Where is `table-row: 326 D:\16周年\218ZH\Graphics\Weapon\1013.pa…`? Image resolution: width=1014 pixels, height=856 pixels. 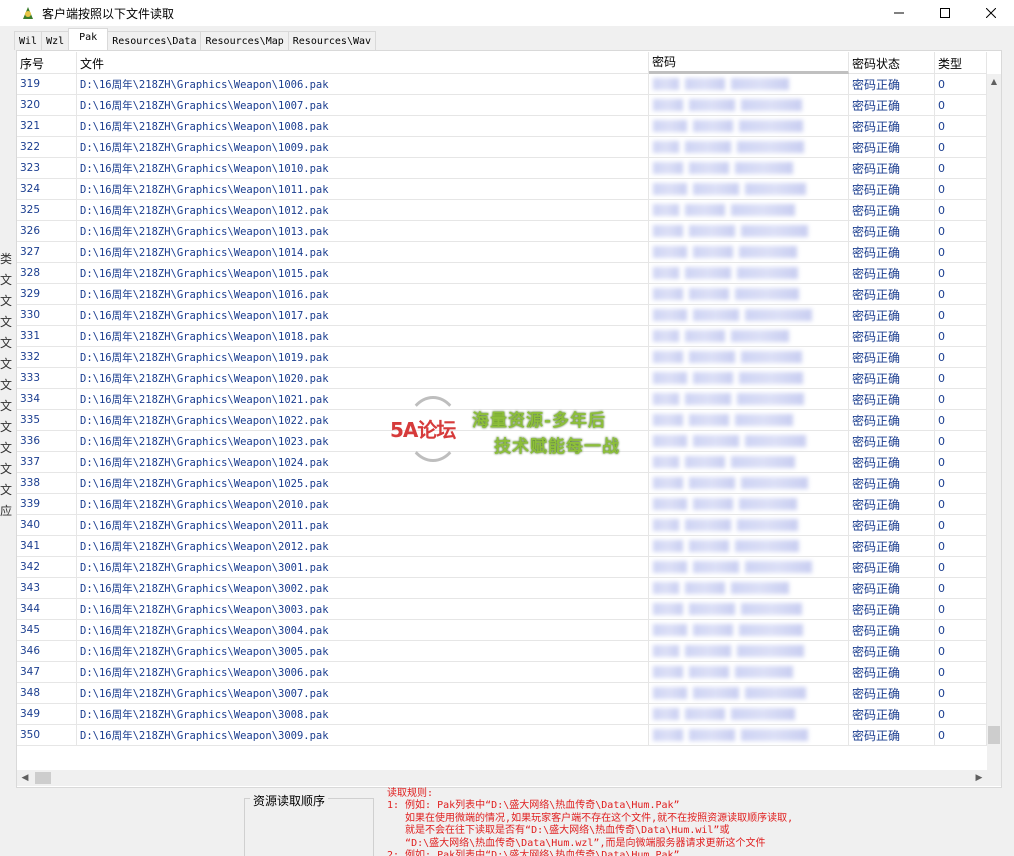
table-row: 326 D:\16周年\218ZH\Graphics\Weapon\1013.pa… is located at coordinates (502, 231).